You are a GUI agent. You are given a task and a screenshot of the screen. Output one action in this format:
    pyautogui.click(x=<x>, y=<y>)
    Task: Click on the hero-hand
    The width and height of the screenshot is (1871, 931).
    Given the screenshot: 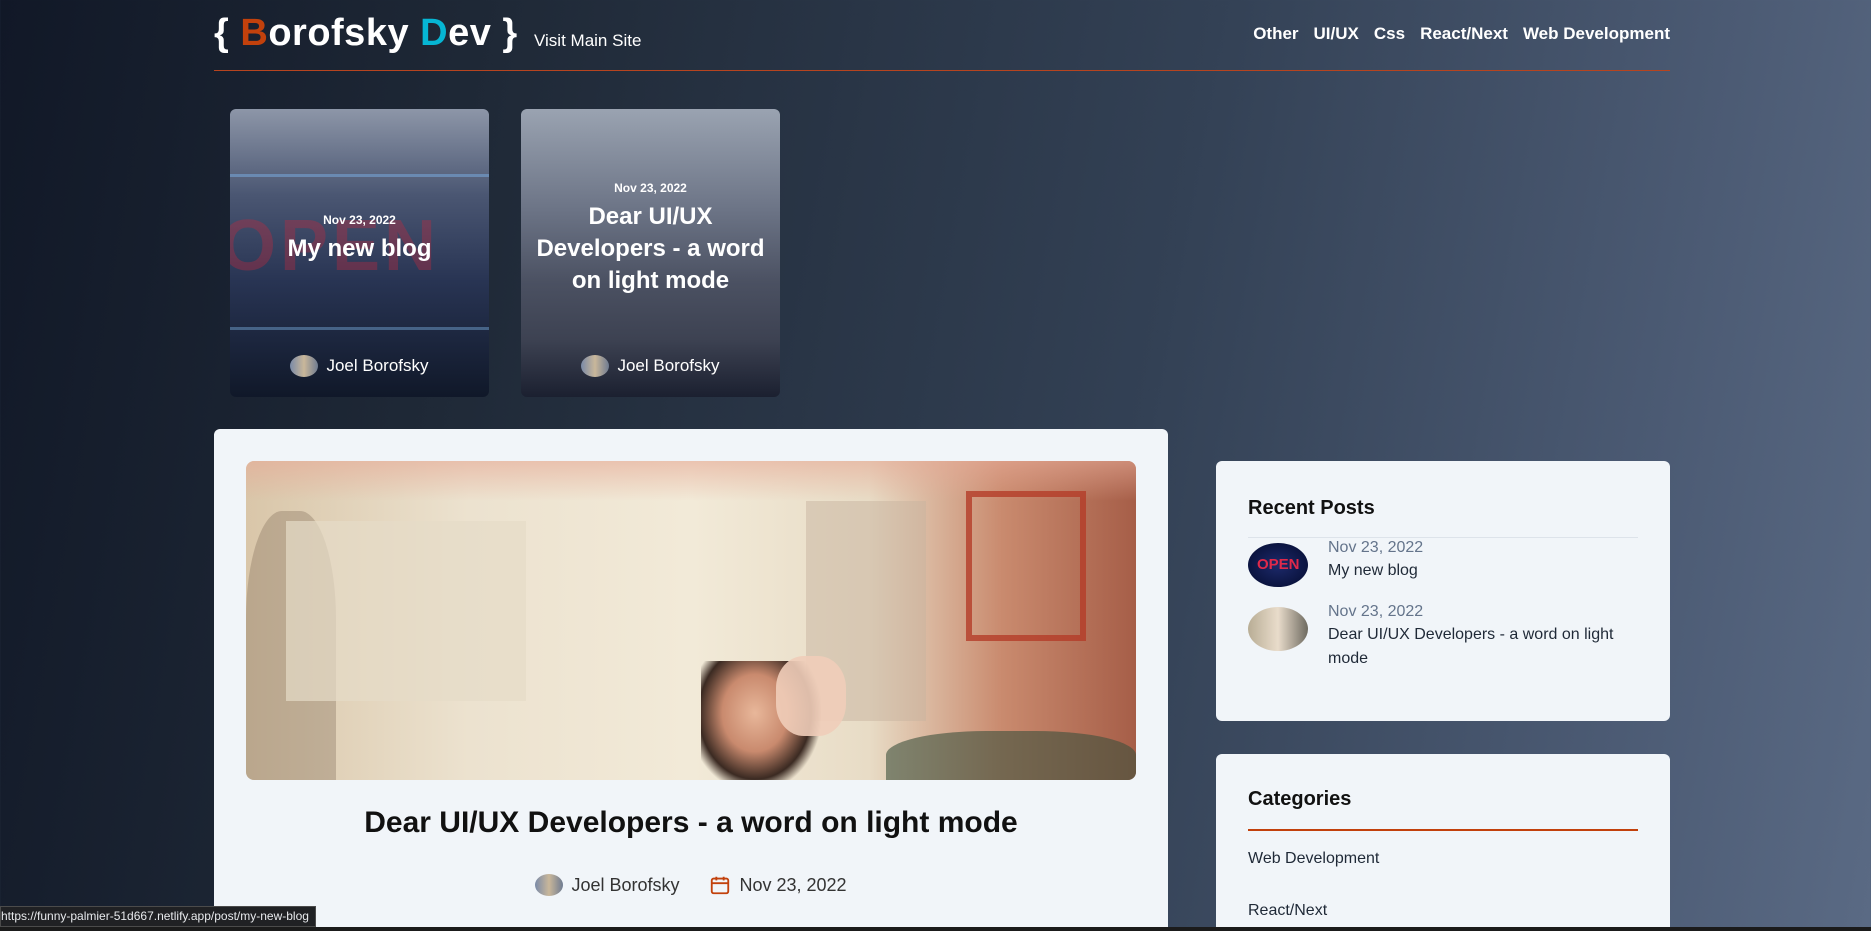 What is the action you would take?
    pyautogui.click(x=811, y=696)
    